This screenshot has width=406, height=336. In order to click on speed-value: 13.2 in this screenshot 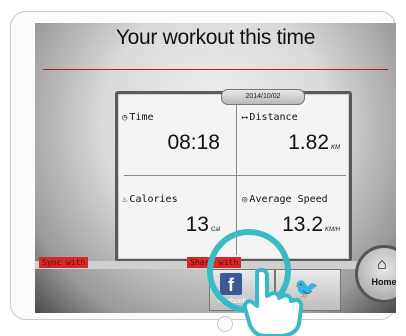, I will do `click(302, 224)`.